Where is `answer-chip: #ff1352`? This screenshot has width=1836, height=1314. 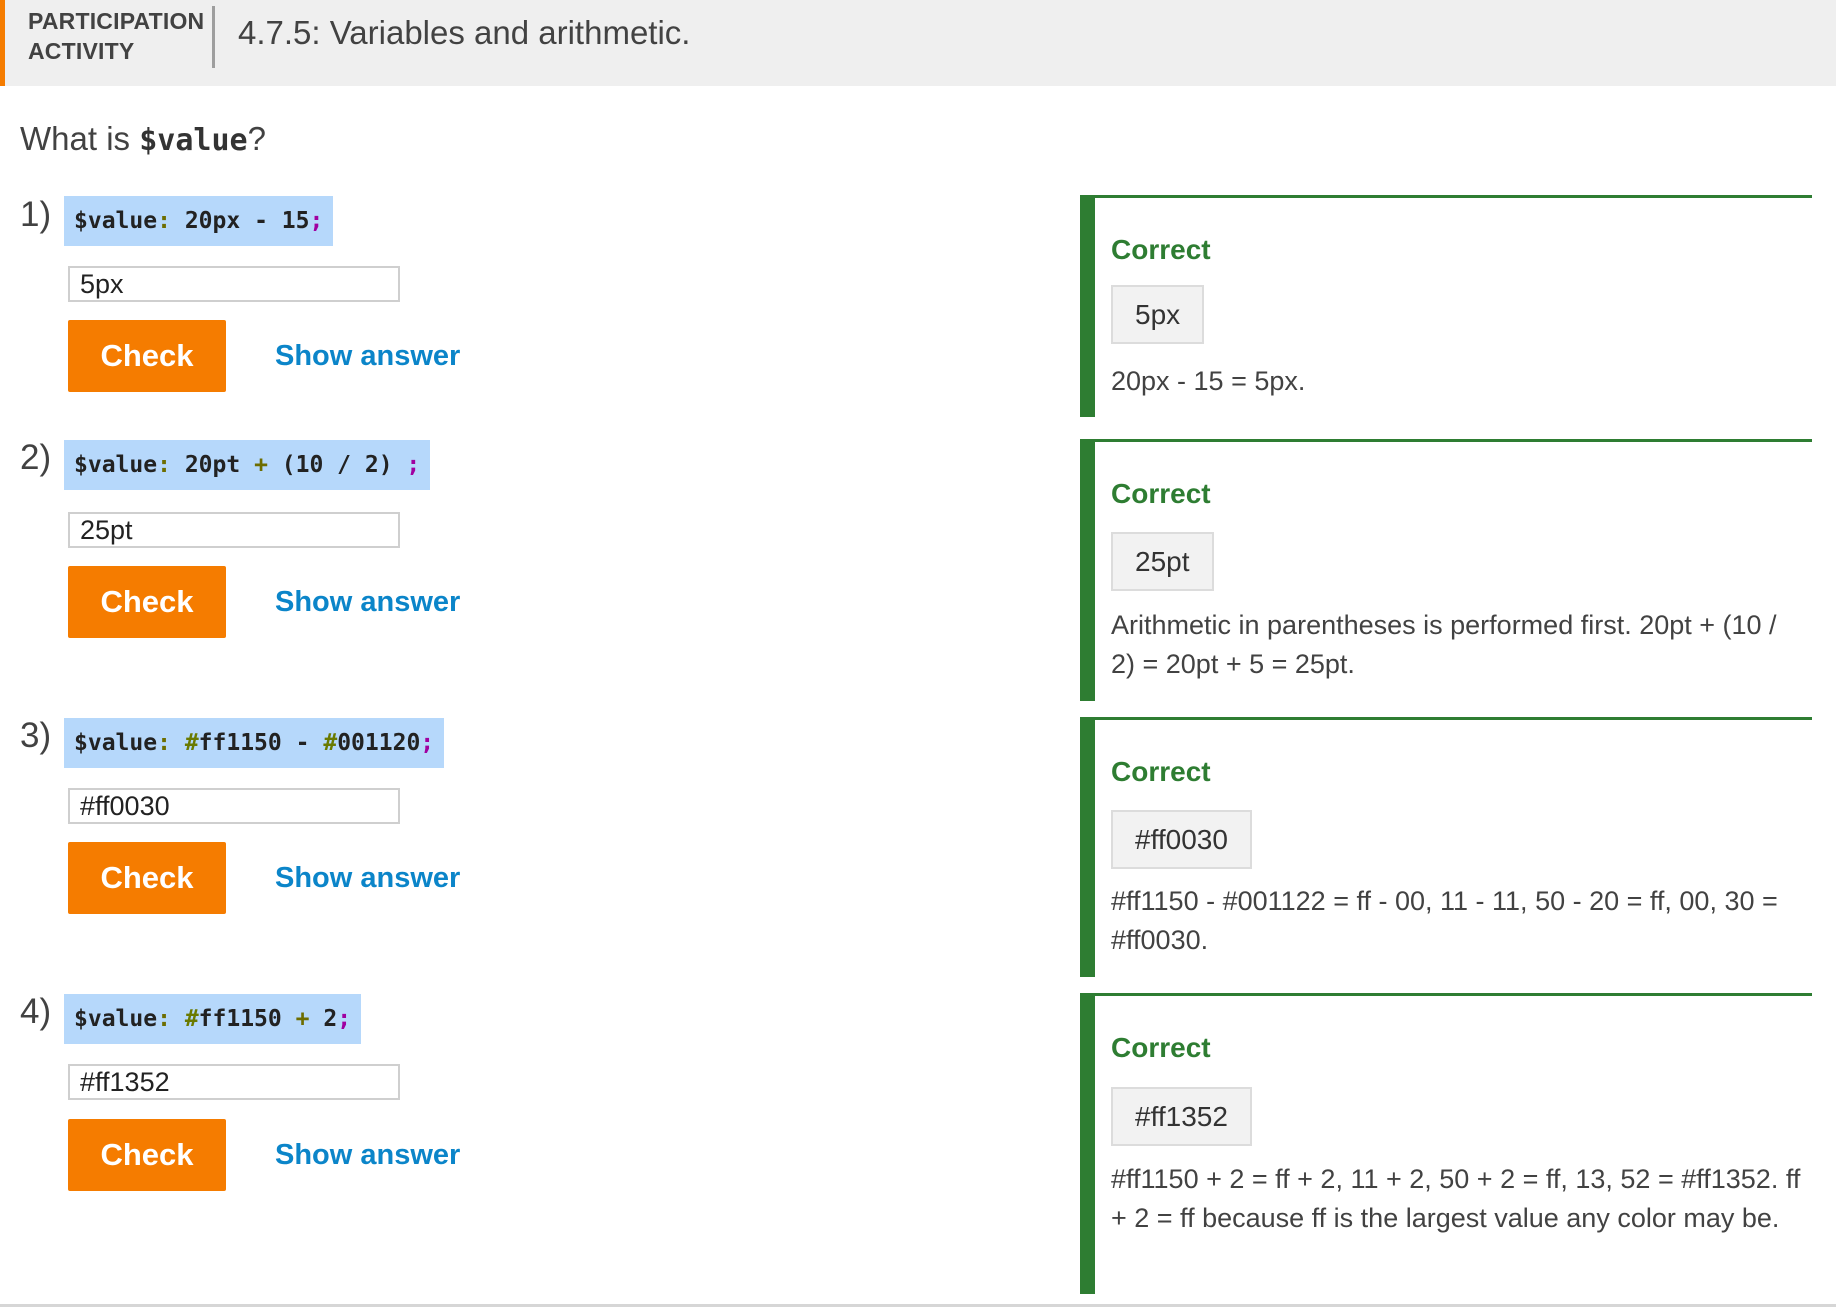
answer-chip: #ff1352 is located at coordinates (1181, 1116).